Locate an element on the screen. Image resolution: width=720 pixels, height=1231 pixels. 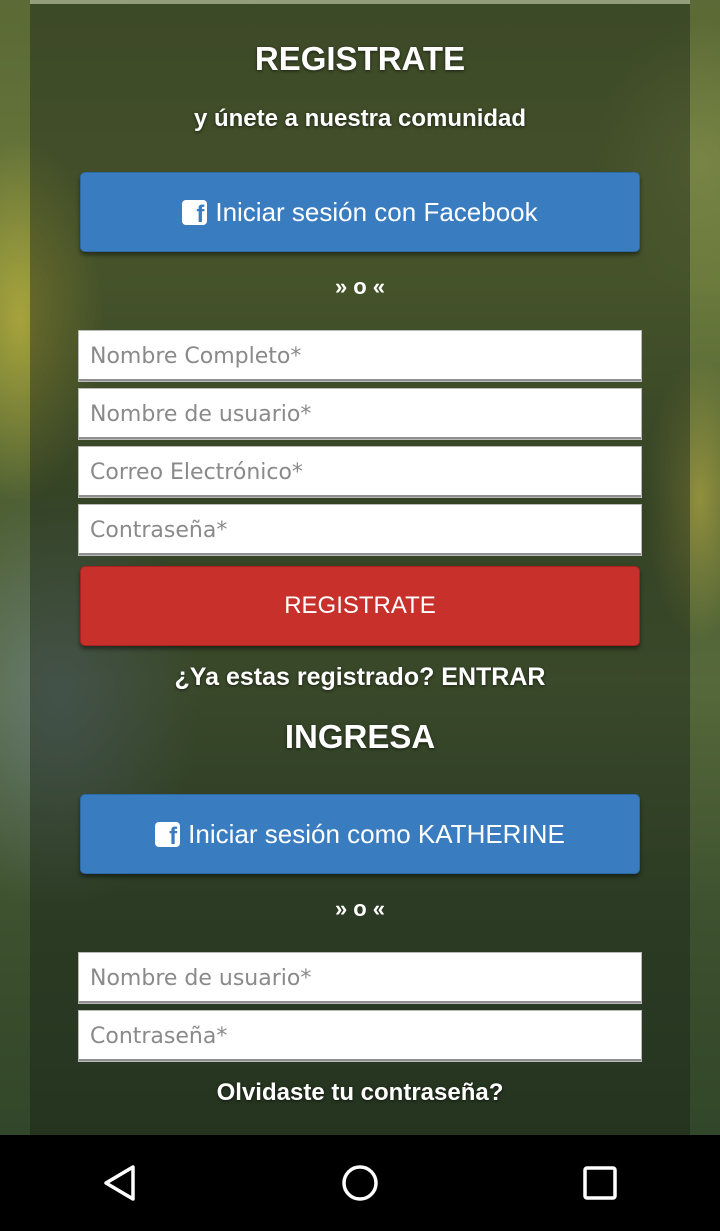
facebook-continue-label: Iniciar sesión como KATHERINE is located at coordinates (376, 833).